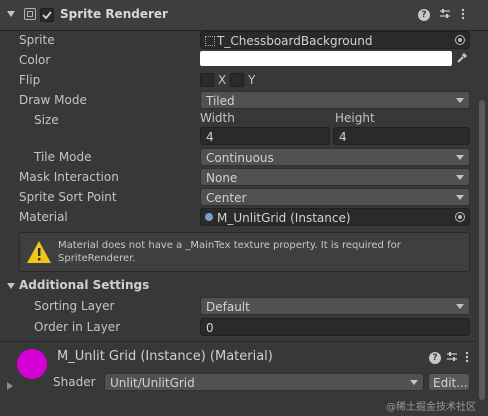  What do you see at coordinates (220, 101) in the screenshot?
I see `draw-mode-value: Tiled` at bounding box center [220, 101].